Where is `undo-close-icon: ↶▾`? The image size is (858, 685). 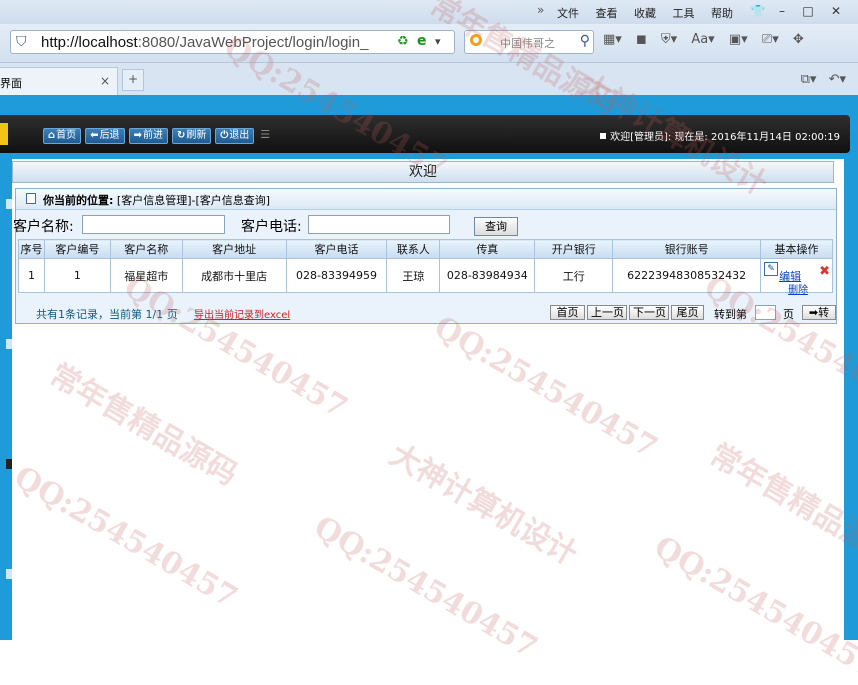 undo-close-icon: ↶▾ is located at coordinates (837, 79).